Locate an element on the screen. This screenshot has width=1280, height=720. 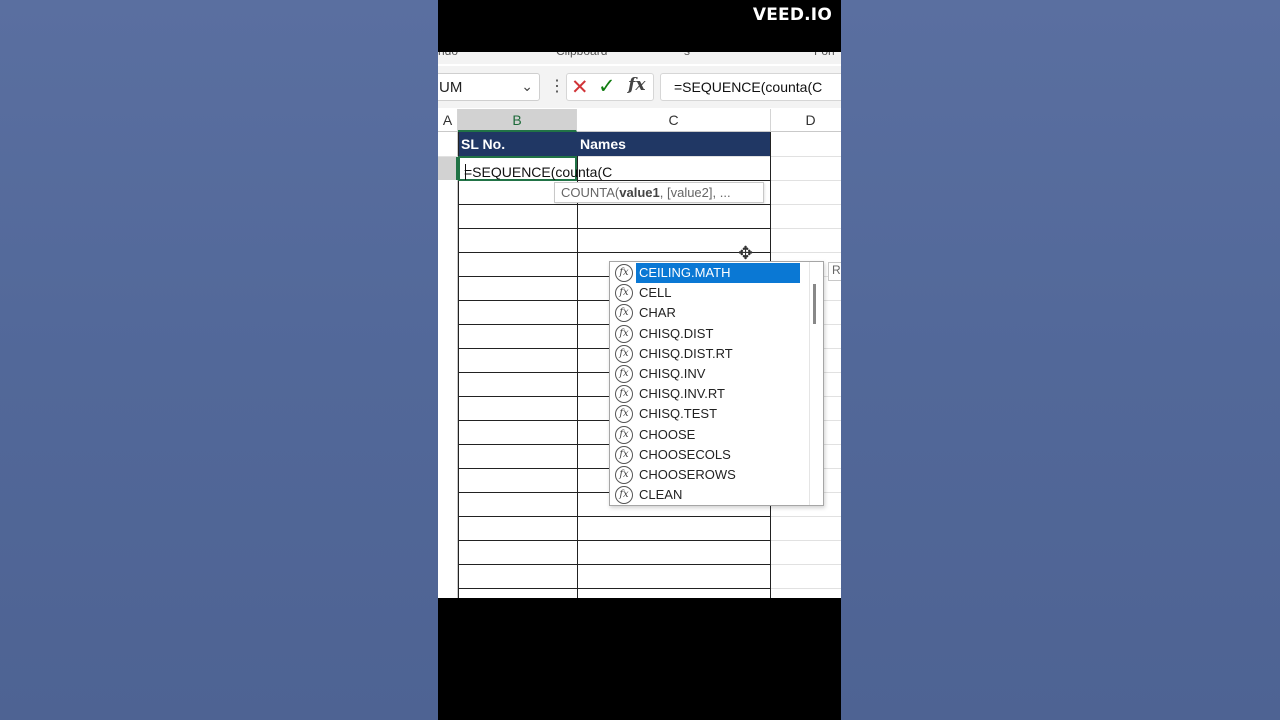
formula-bar: UM ⌄ ⋮ ✕ ✓ fx =SEQUENCE(counta(C is located at coordinates (639, 87).